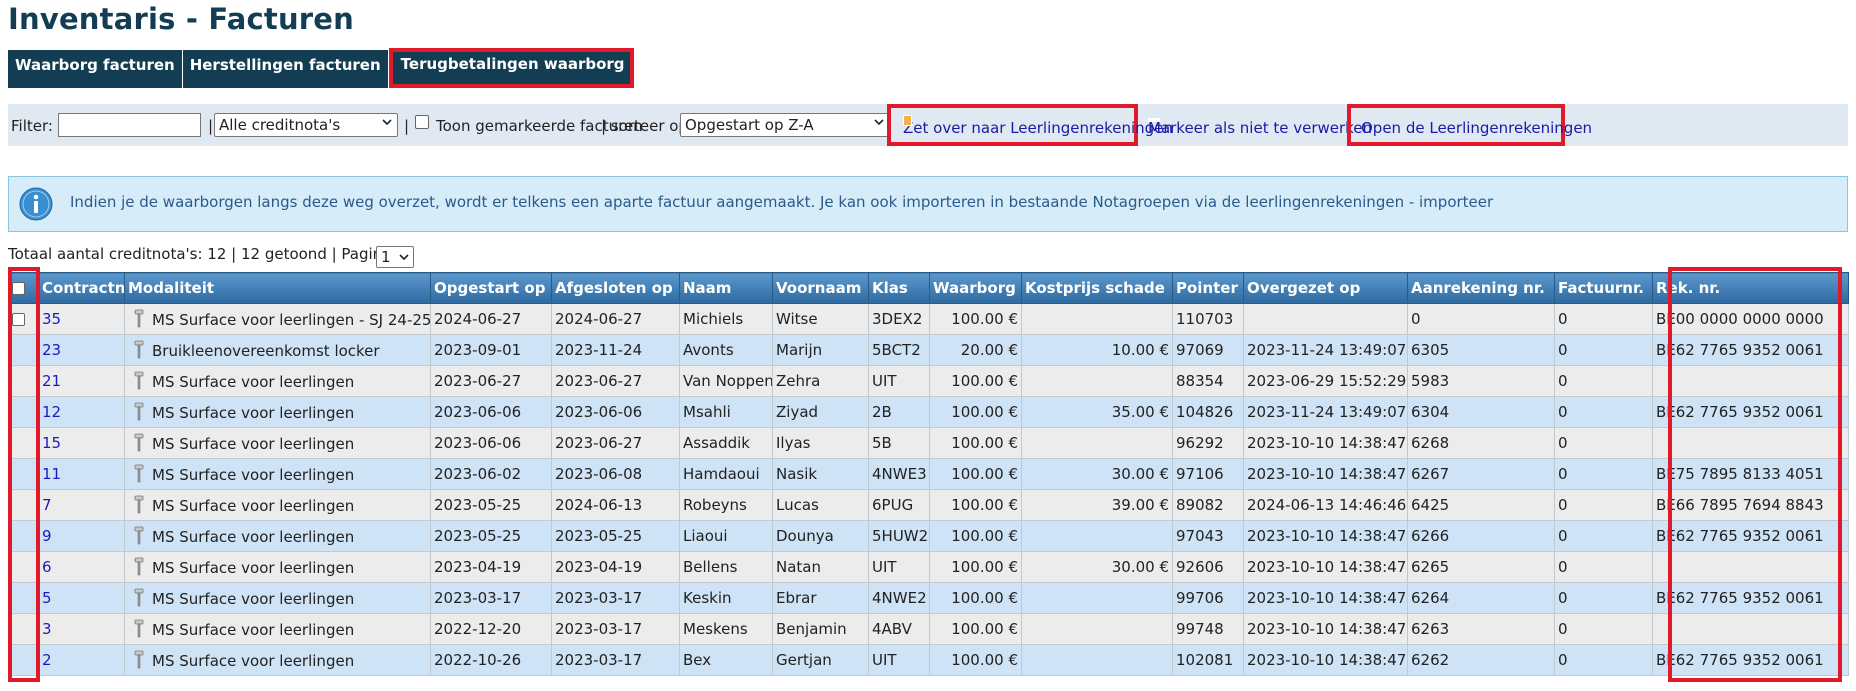  What do you see at coordinates (1750, 474) in the screenshot?
I see `account-nr-cell: BE75 7895 8133 4051` at bounding box center [1750, 474].